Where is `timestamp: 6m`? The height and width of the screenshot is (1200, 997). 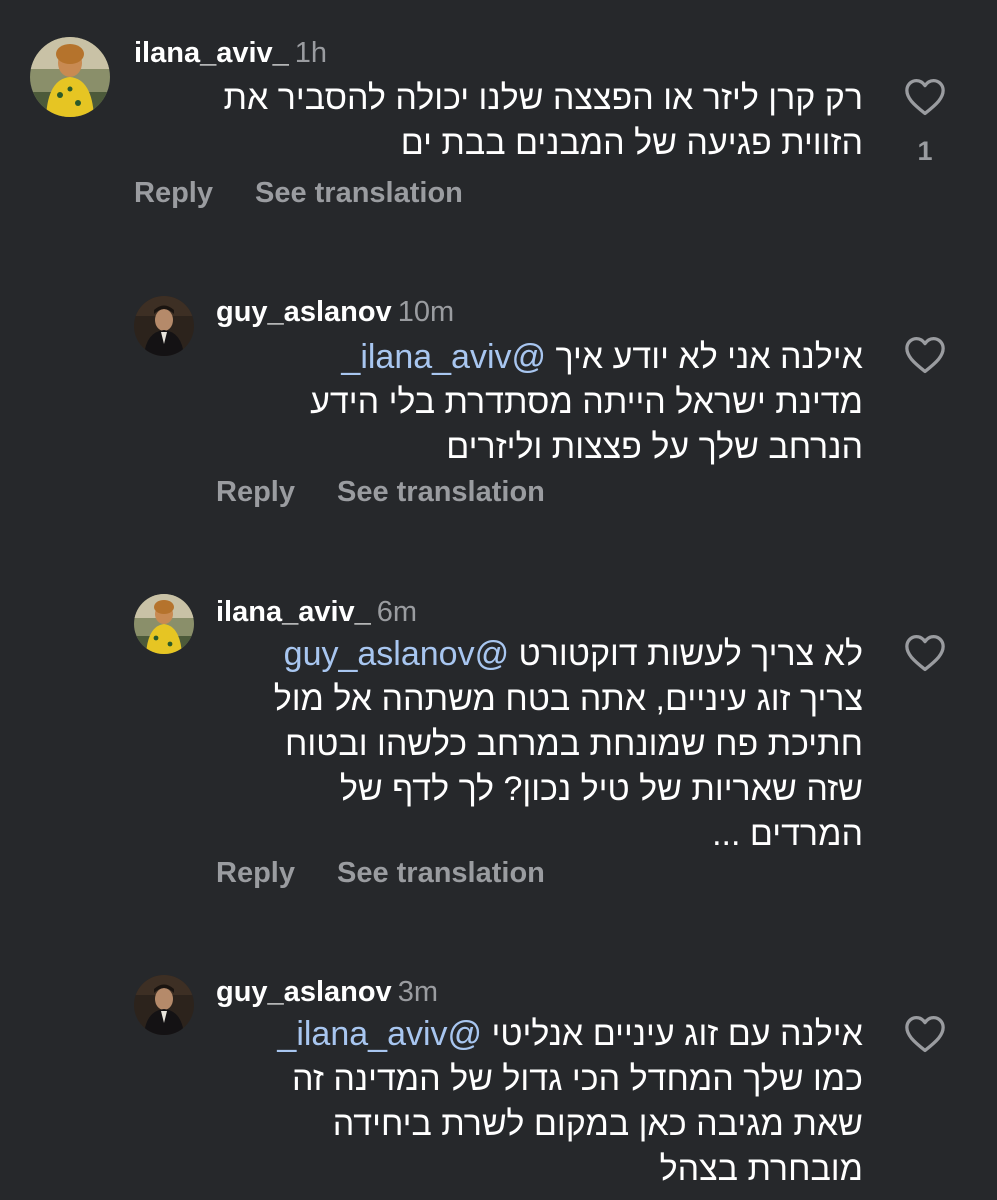
timestamp: 6m is located at coordinates (397, 612).